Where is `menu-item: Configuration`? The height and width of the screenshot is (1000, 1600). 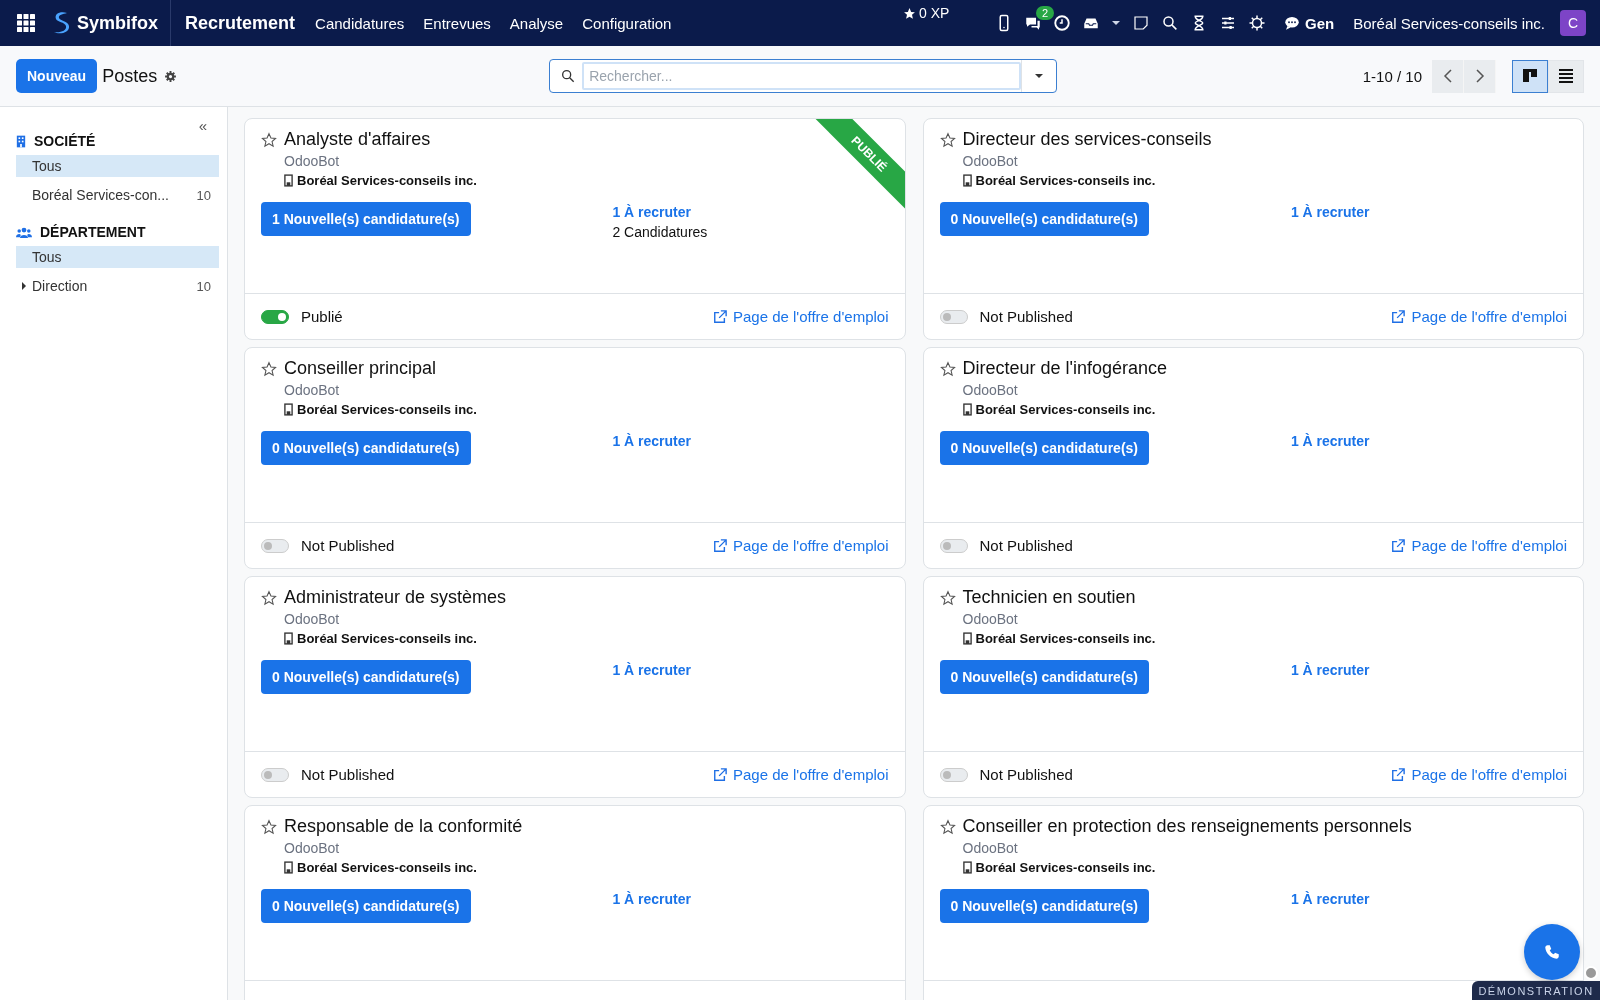
menu-item: Configuration is located at coordinates (627, 23).